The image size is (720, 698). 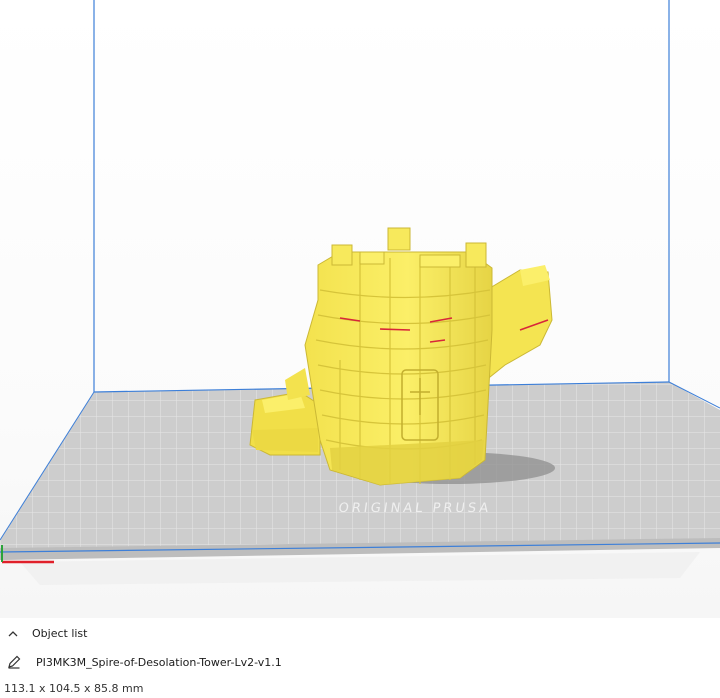 What do you see at coordinates (14, 662) in the screenshot?
I see `pencil-icon` at bounding box center [14, 662].